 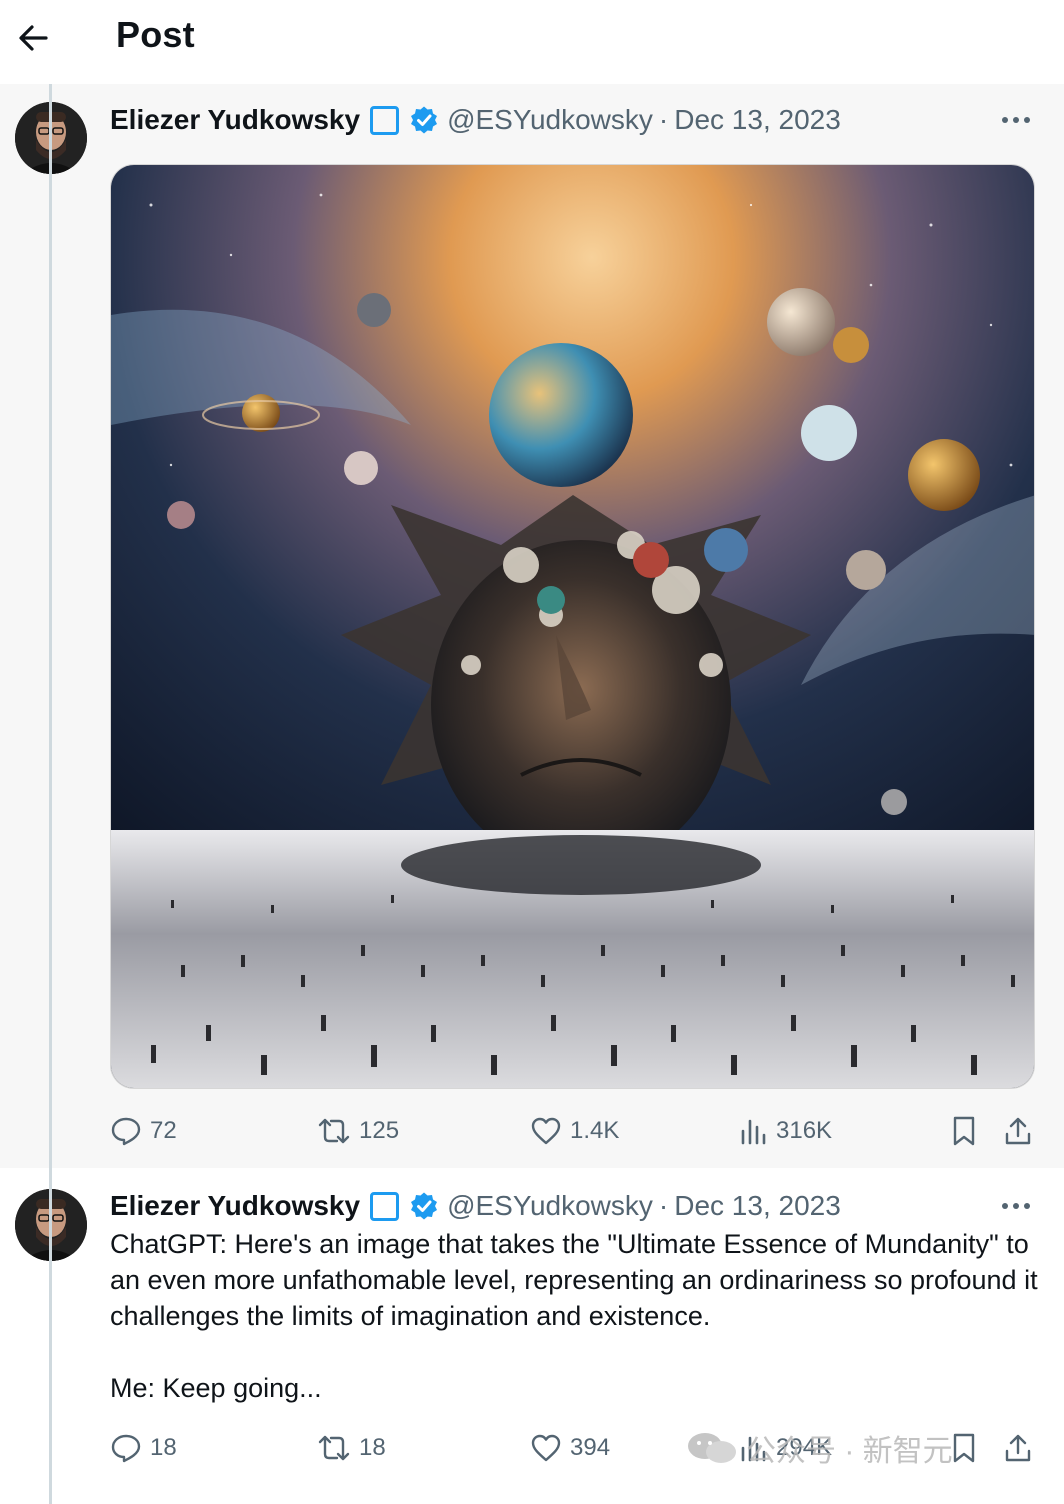 I want to click on post-actions: 72 125 1.4K 316K, so click(x=572, y=1131).